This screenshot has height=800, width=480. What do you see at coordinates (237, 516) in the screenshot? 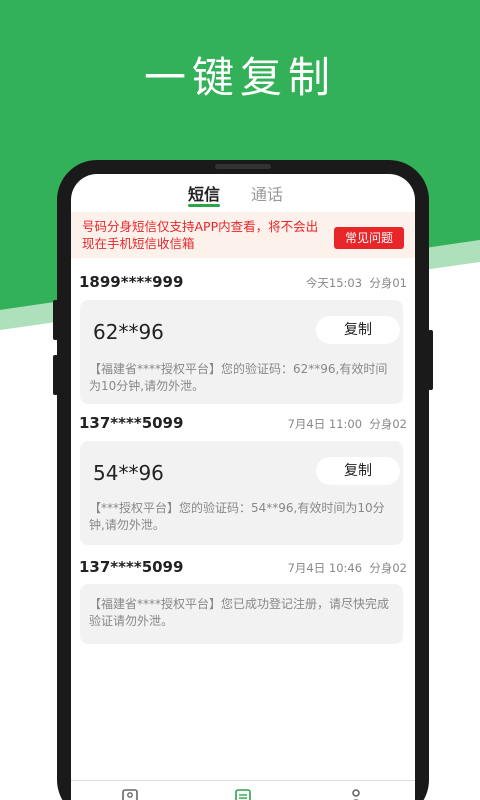
I see `message-body: 【***授权平台】您的验证码：54**96,有效时间为10分钟,请勿外泄。` at bounding box center [237, 516].